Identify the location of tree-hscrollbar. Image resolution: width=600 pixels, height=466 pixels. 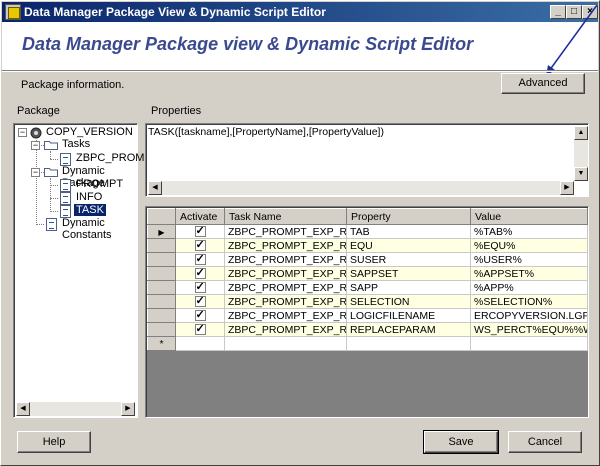
(75, 409).